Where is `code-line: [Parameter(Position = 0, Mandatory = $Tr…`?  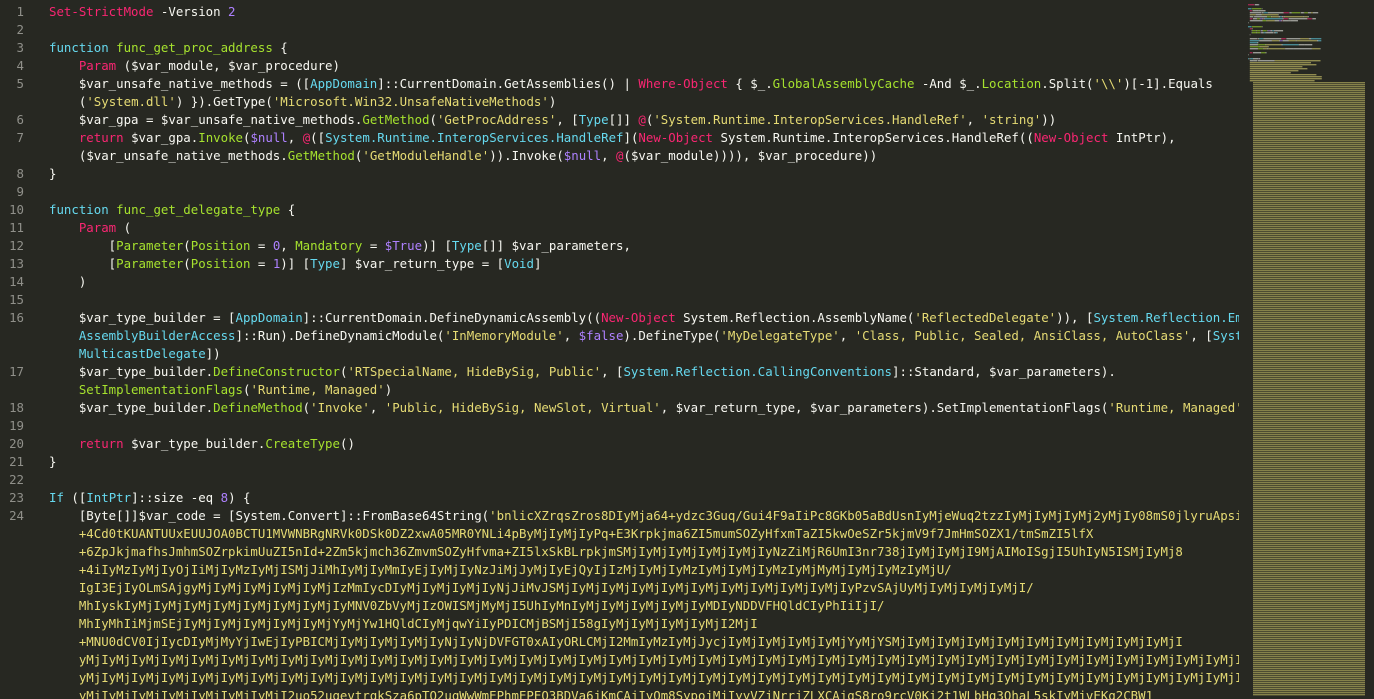
code-line: [Parameter(Position = 0, Mandatory = $Tr… is located at coordinates (644, 246).